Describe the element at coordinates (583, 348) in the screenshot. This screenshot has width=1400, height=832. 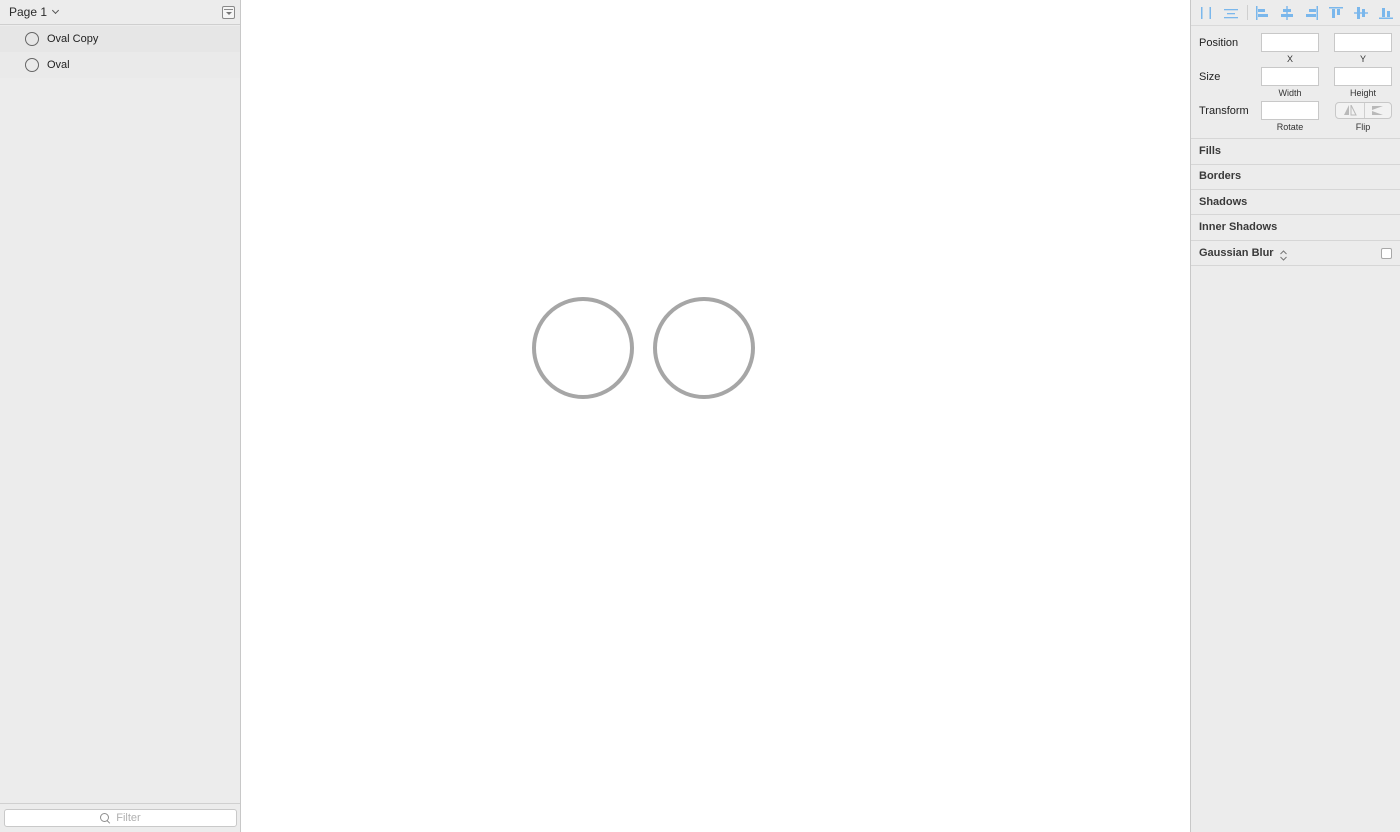
I see `oval-copy-shape` at that location.